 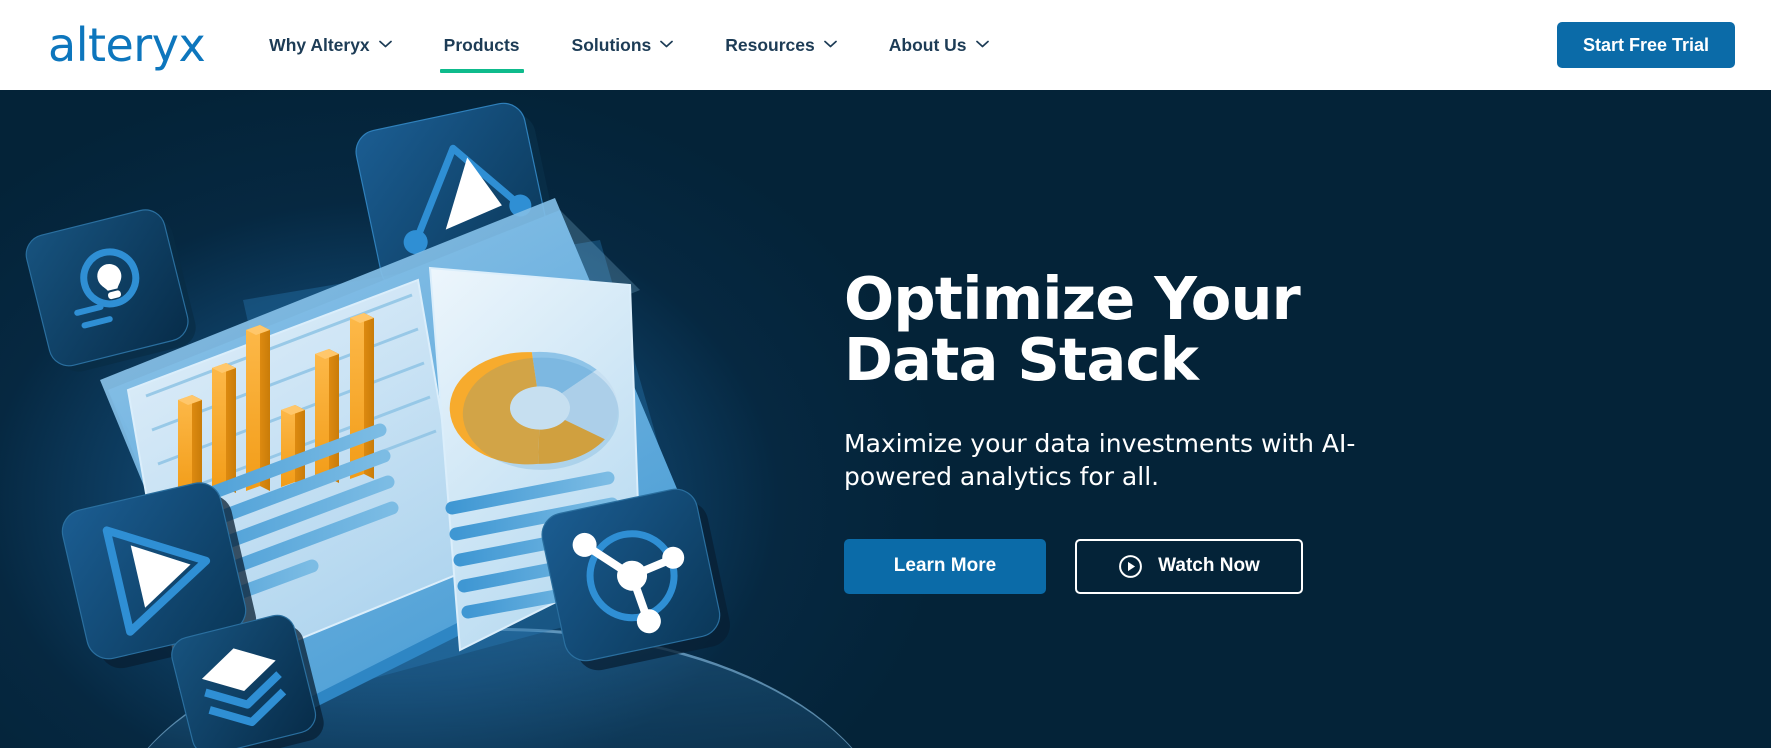 What do you see at coordinates (1072, 329) in the screenshot?
I see `hero-title: Optimize Your Data Stack` at bounding box center [1072, 329].